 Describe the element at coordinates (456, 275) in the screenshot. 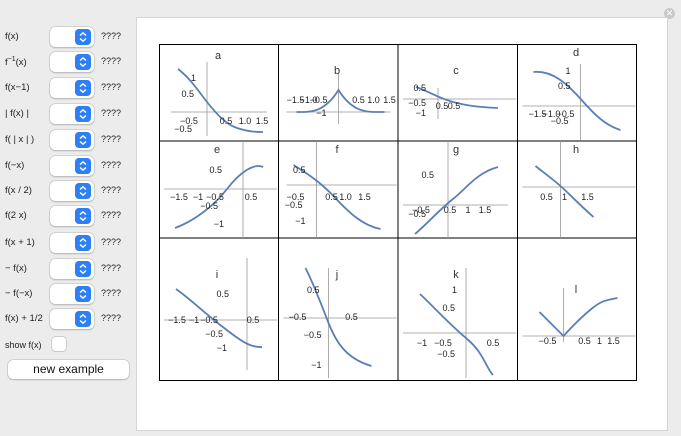

I see `plot-letter: k` at that location.